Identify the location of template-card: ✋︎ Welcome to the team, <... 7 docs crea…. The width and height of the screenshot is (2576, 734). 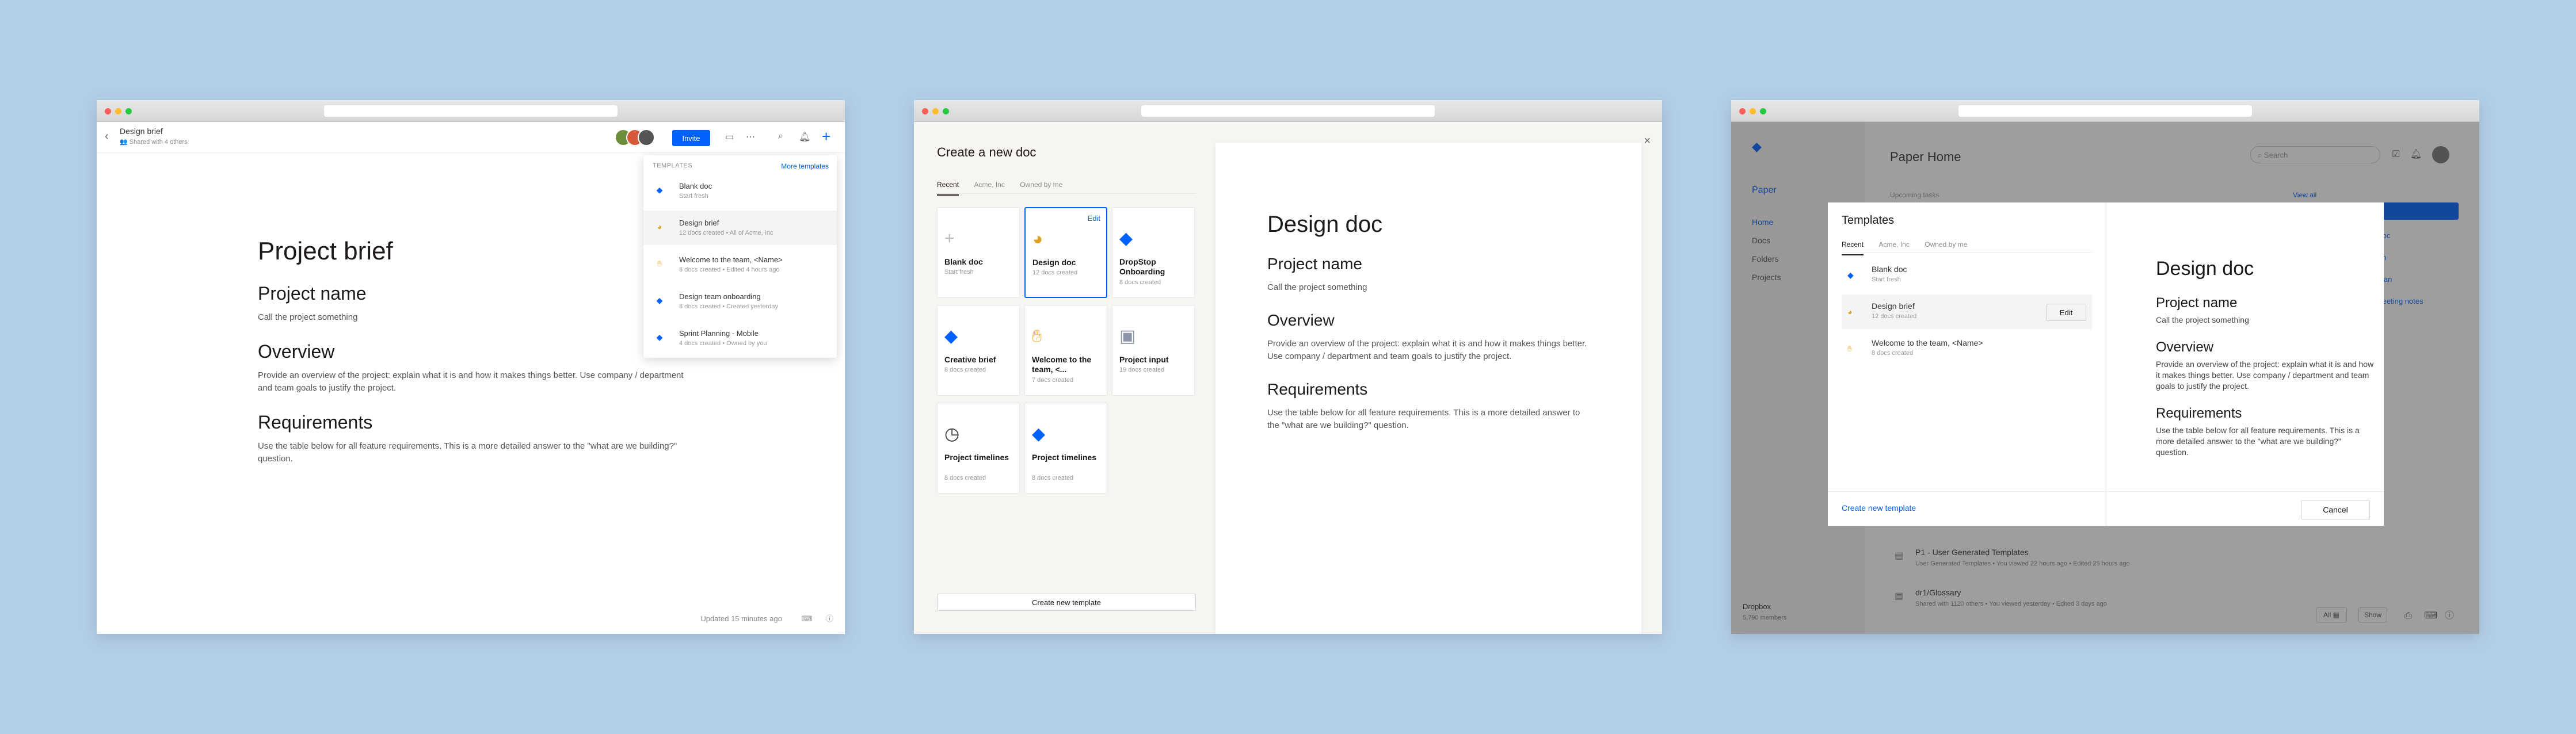
(1065, 350).